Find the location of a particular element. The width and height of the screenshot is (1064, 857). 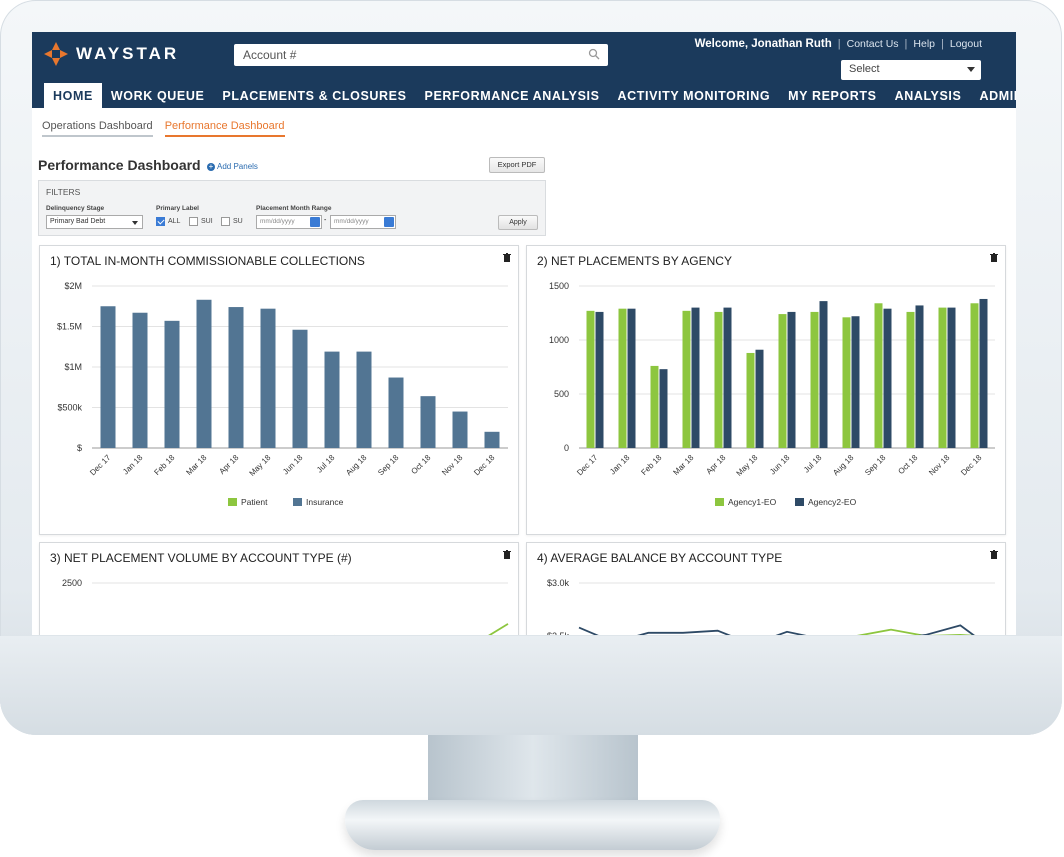

nav-performance-analysis: PERFORMANCE ANALYSIS is located at coordinates (512, 95).